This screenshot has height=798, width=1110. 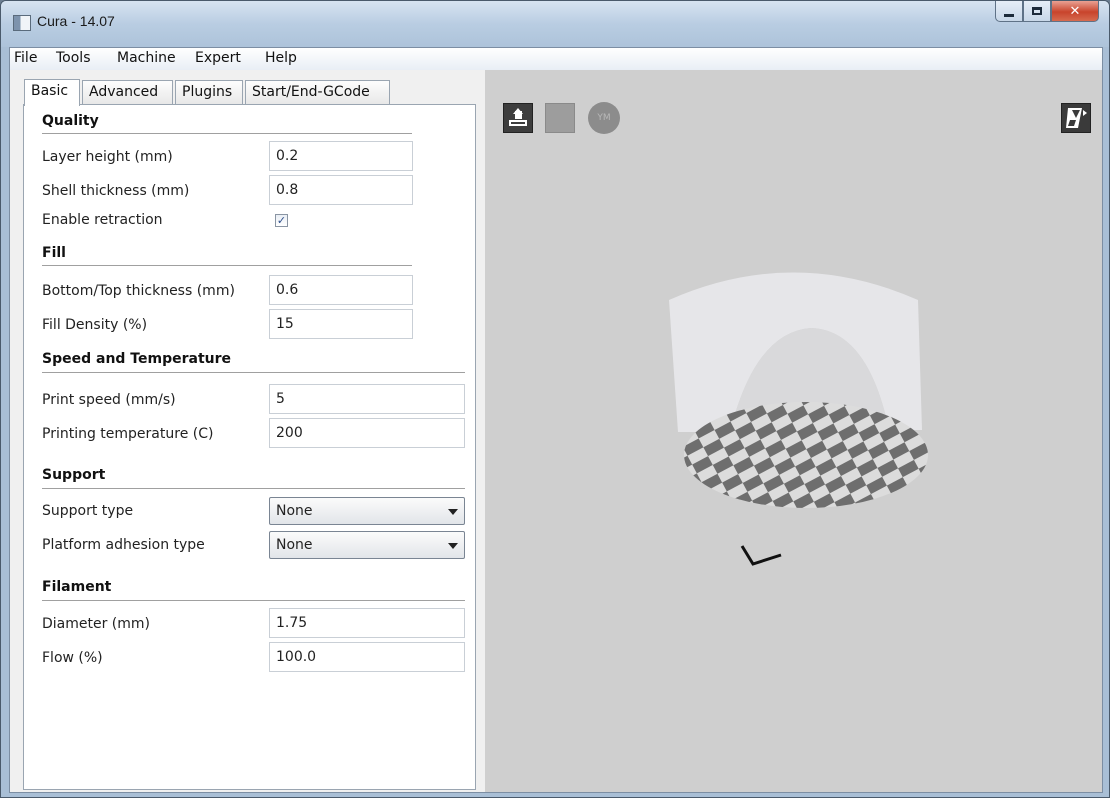 I want to click on caption-buttons: ✕, so click(x=1047, y=12).